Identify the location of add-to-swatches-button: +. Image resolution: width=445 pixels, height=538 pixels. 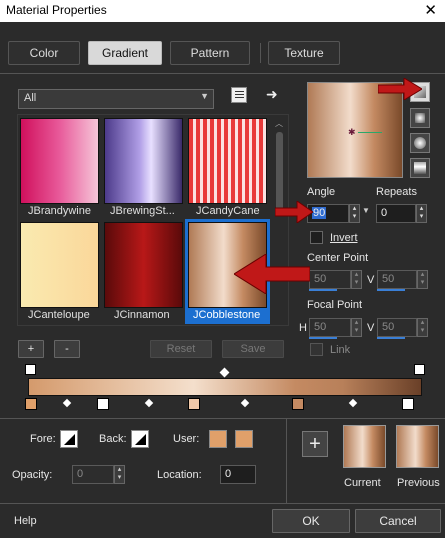
(315, 444).